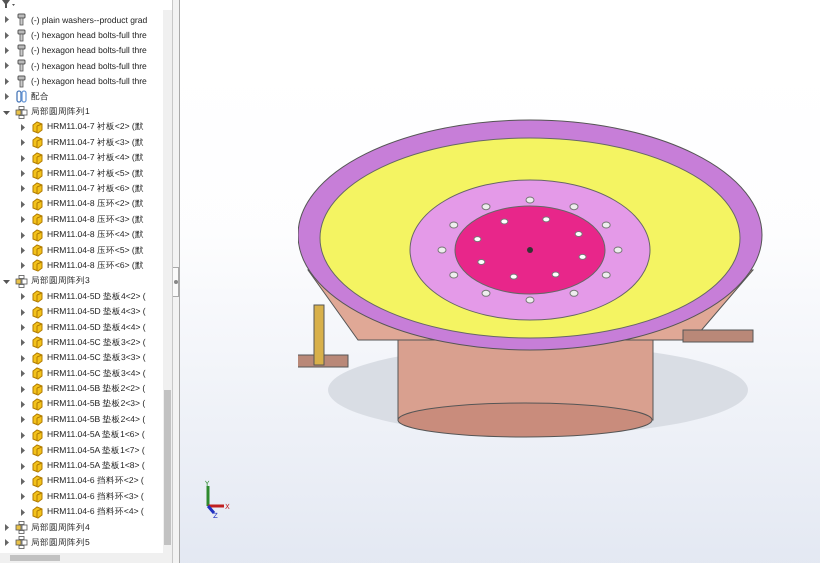 The image size is (820, 563). I want to click on tree-item-label: HRM11.04-5D 垫板4<3> (, so click(96, 312).